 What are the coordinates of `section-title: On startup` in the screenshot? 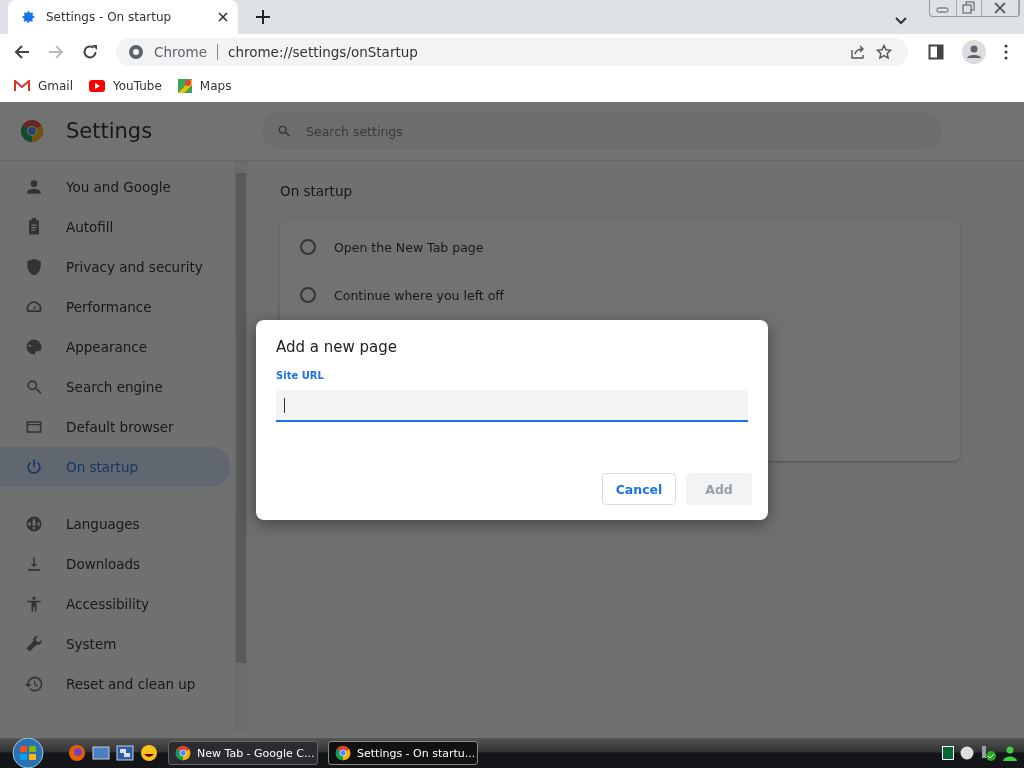 It's located at (317, 191).